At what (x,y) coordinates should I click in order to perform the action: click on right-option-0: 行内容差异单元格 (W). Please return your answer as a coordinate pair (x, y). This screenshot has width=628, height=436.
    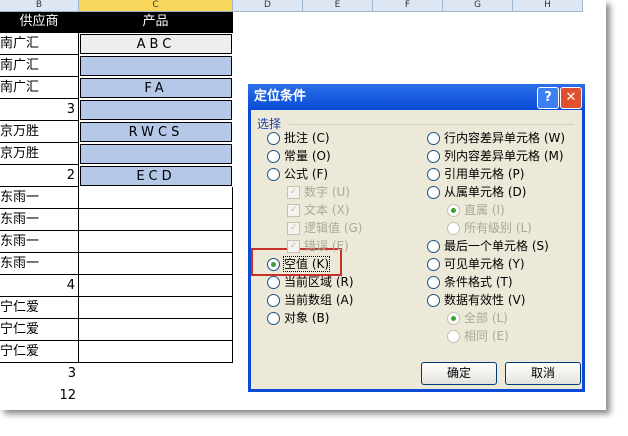
    Looking at the image, I should click on (496, 138).